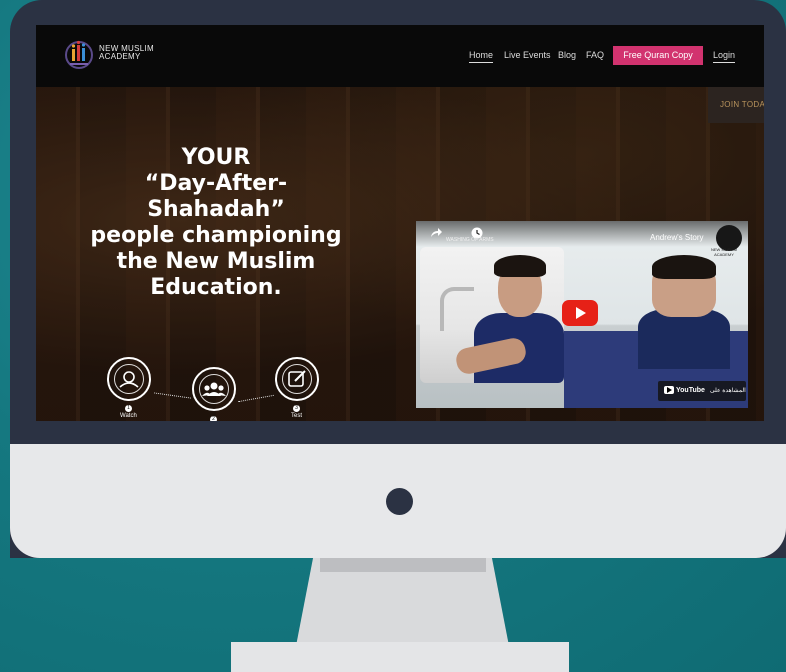 The image size is (786, 672). I want to click on nav-login: Login, so click(724, 56).